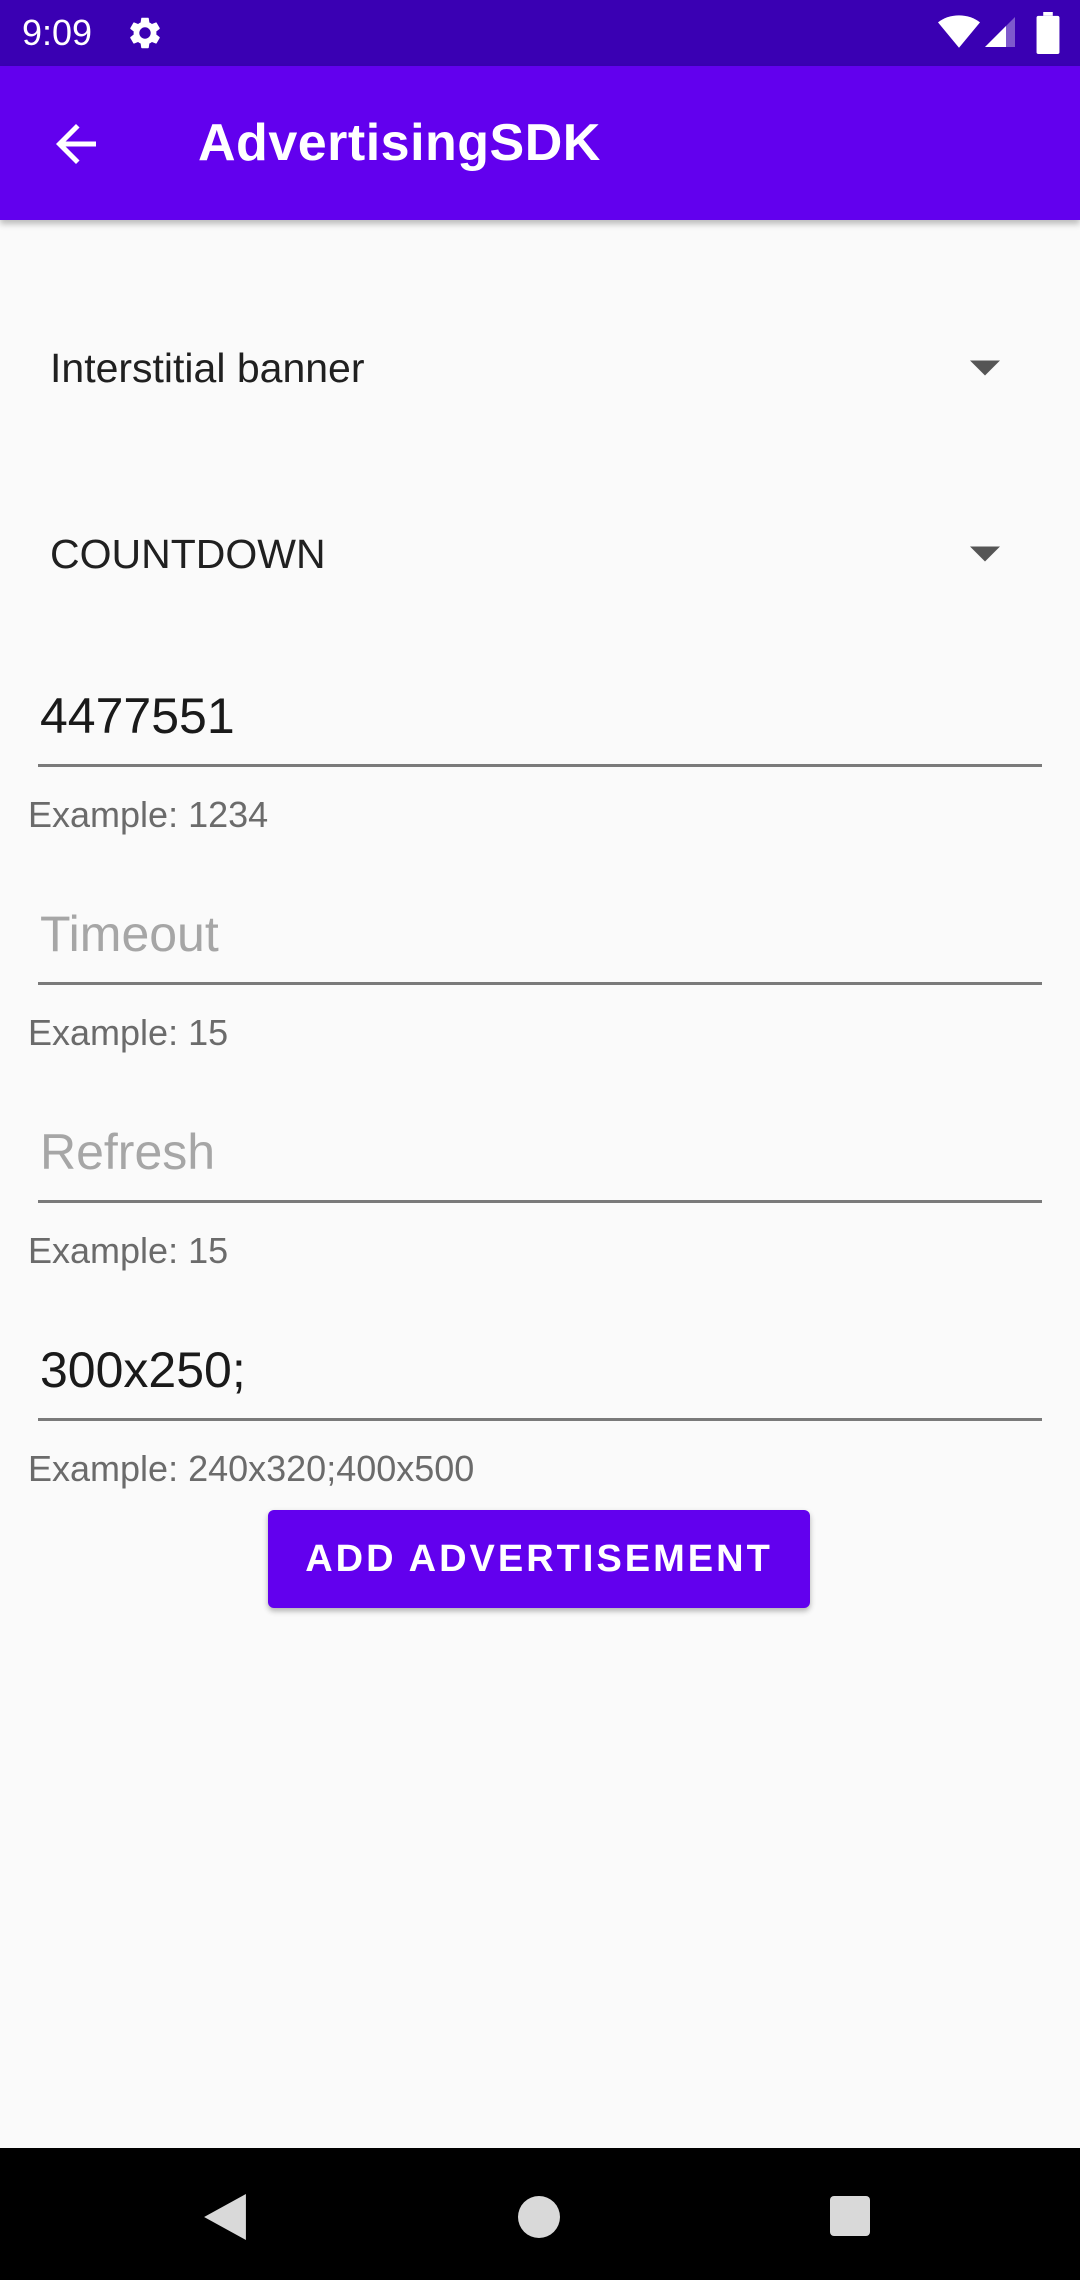 The width and height of the screenshot is (1080, 2280). I want to click on wifi-icon, so click(959, 31).